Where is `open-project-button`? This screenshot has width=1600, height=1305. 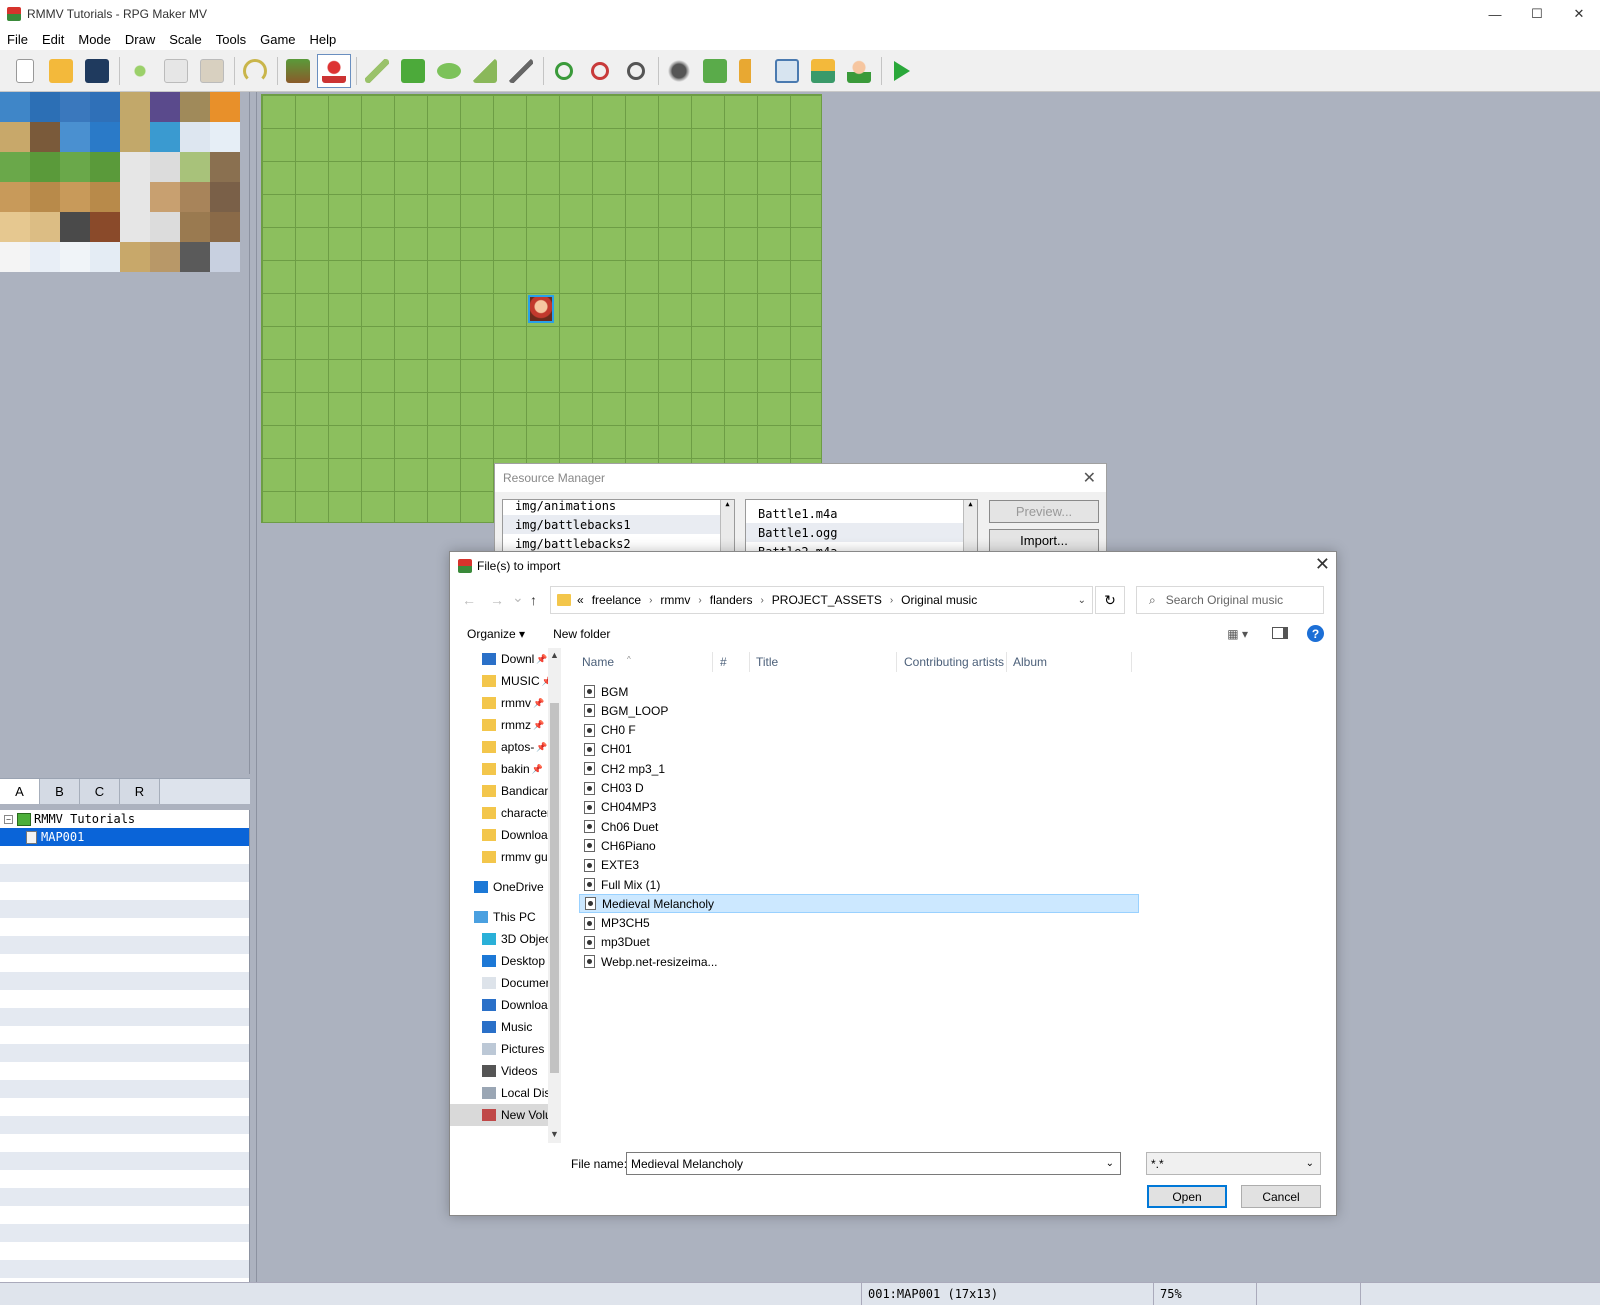
open-project-button is located at coordinates (61, 71).